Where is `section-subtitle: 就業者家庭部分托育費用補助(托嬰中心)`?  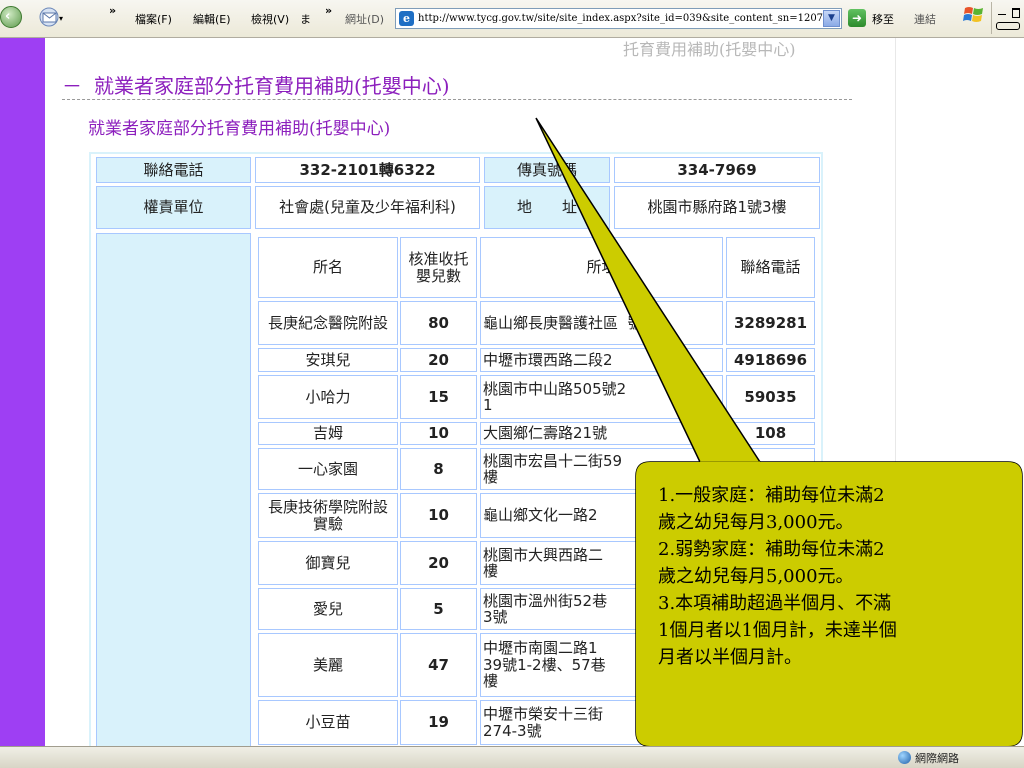 section-subtitle: 就業者家庭部分托育費用補助(托嬰中心) is located at coordinates (239, 129).